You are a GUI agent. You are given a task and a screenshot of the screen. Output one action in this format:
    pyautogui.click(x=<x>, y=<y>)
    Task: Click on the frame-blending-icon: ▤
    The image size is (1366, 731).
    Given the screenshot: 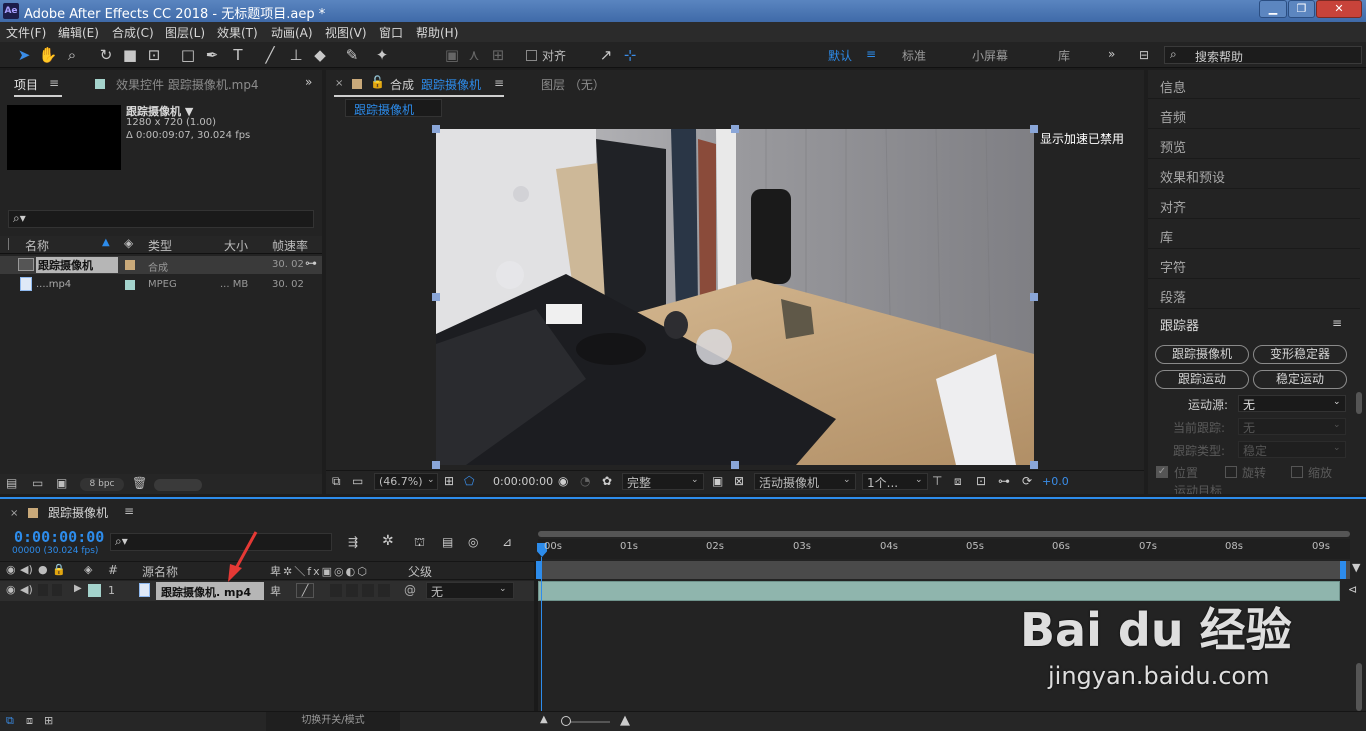 What is the action you would take?
    pyautogui.click(x=447, y=542)
    